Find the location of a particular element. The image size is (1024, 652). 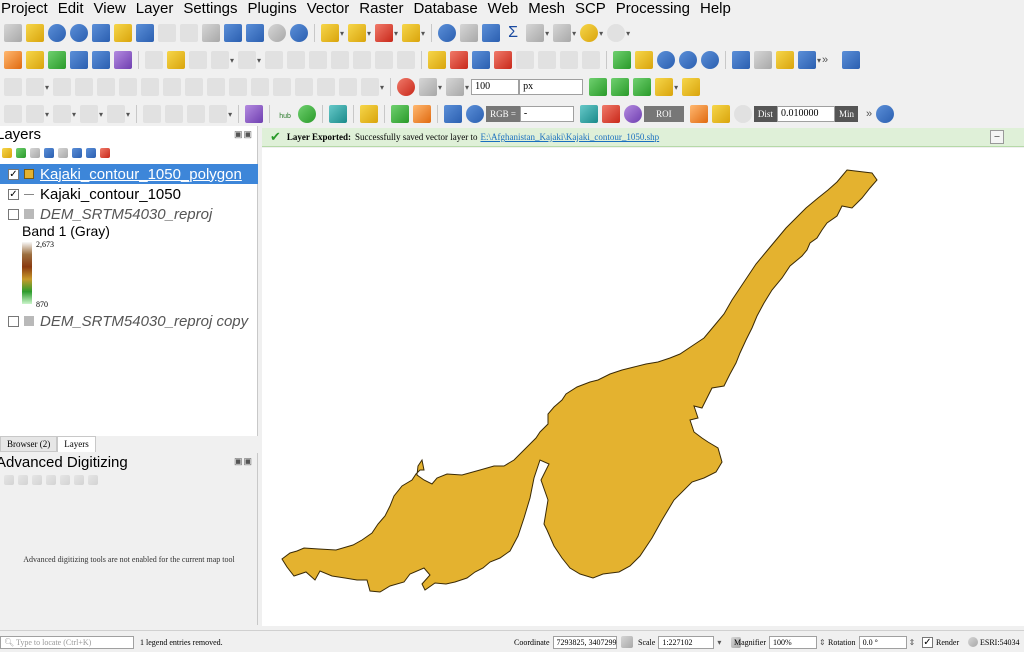

filter-legend-icon is located at coordinates (49, 153).